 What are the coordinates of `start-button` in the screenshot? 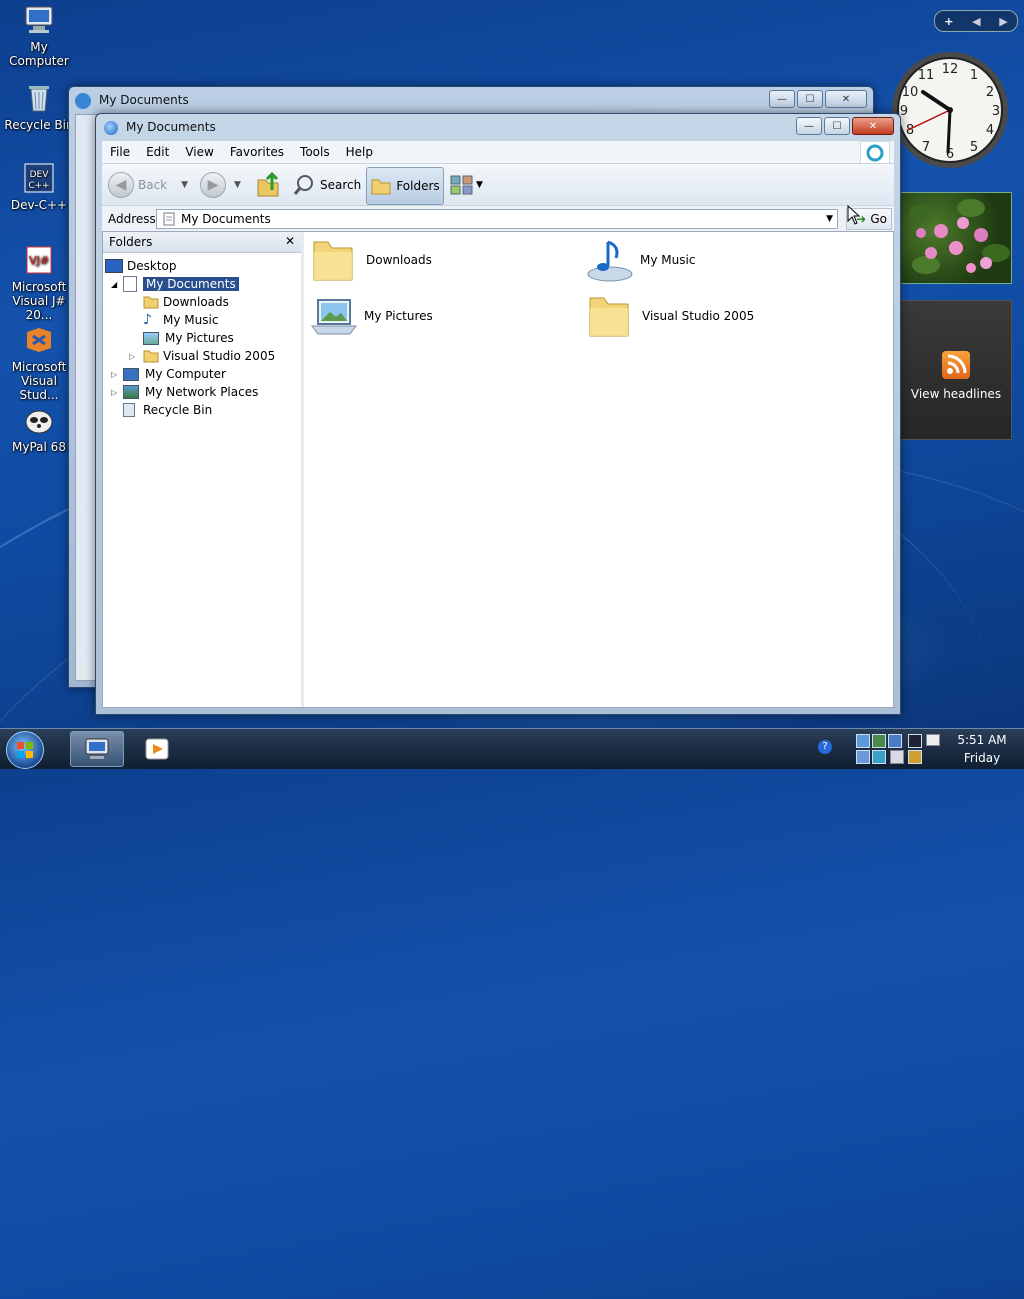 It's located at (25, 750).